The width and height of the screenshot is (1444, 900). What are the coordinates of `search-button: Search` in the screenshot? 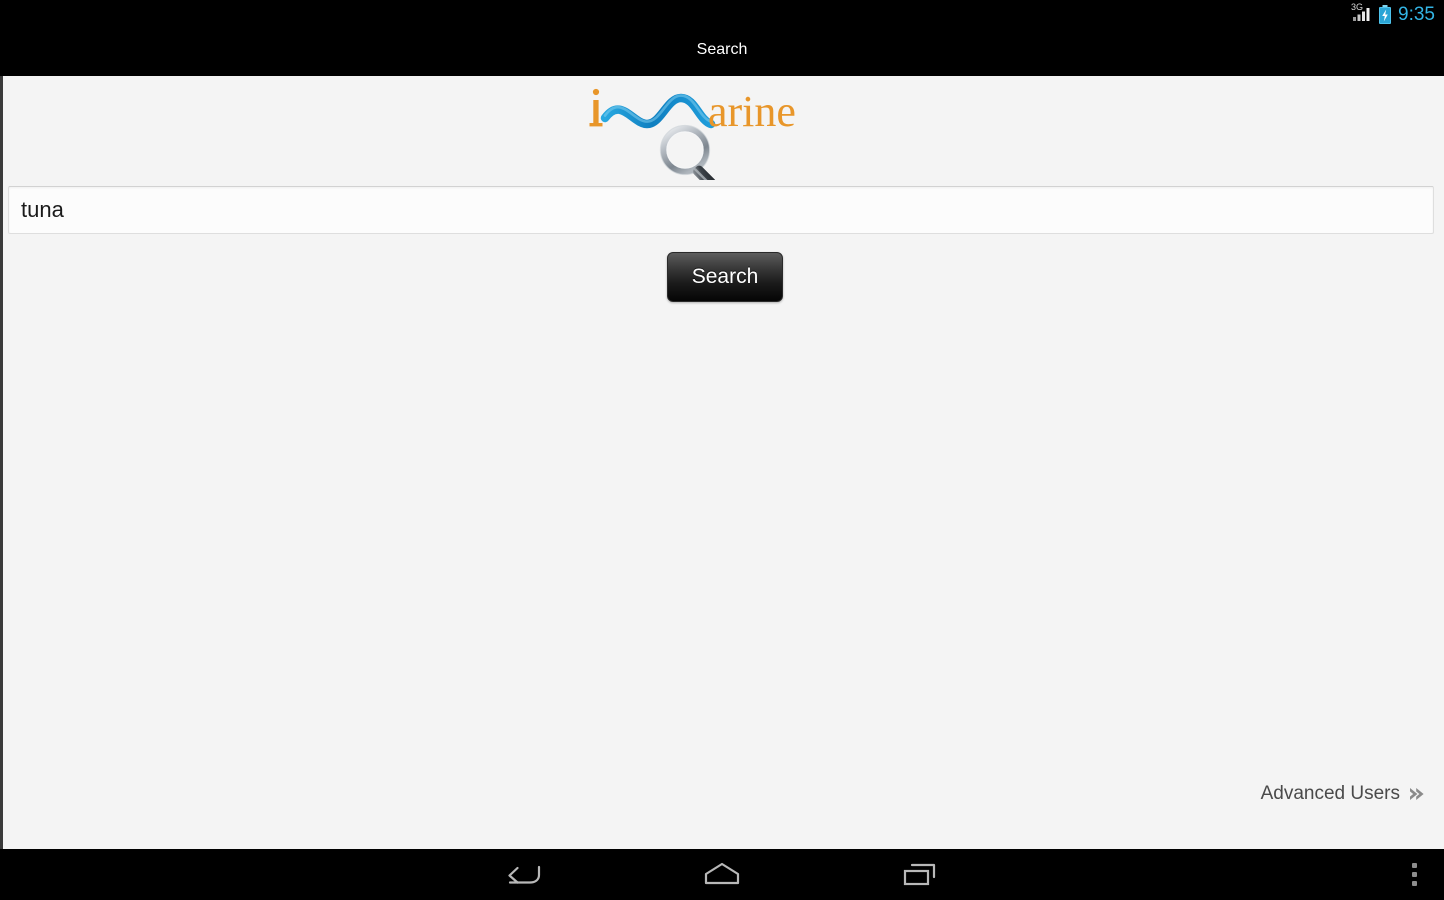 It's located at (725, 277).